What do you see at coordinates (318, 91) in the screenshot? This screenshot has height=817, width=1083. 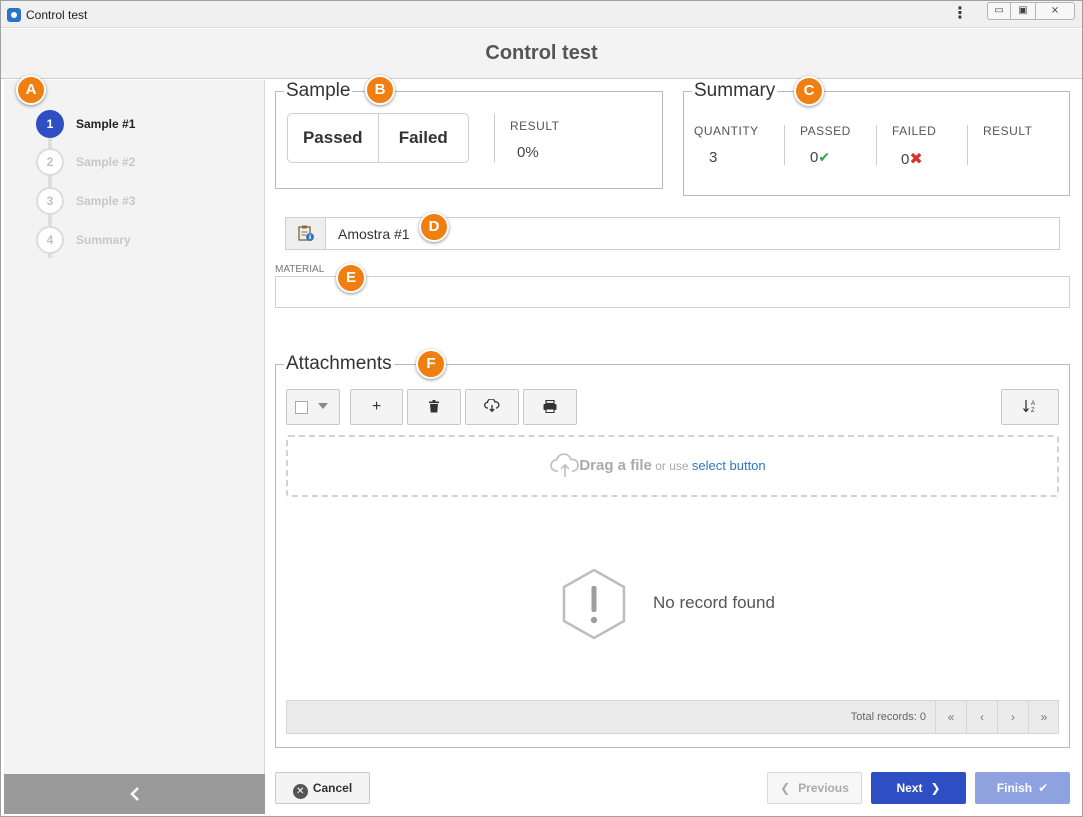 I see `sample-legend: Sample` at bounding box center [318, 91].